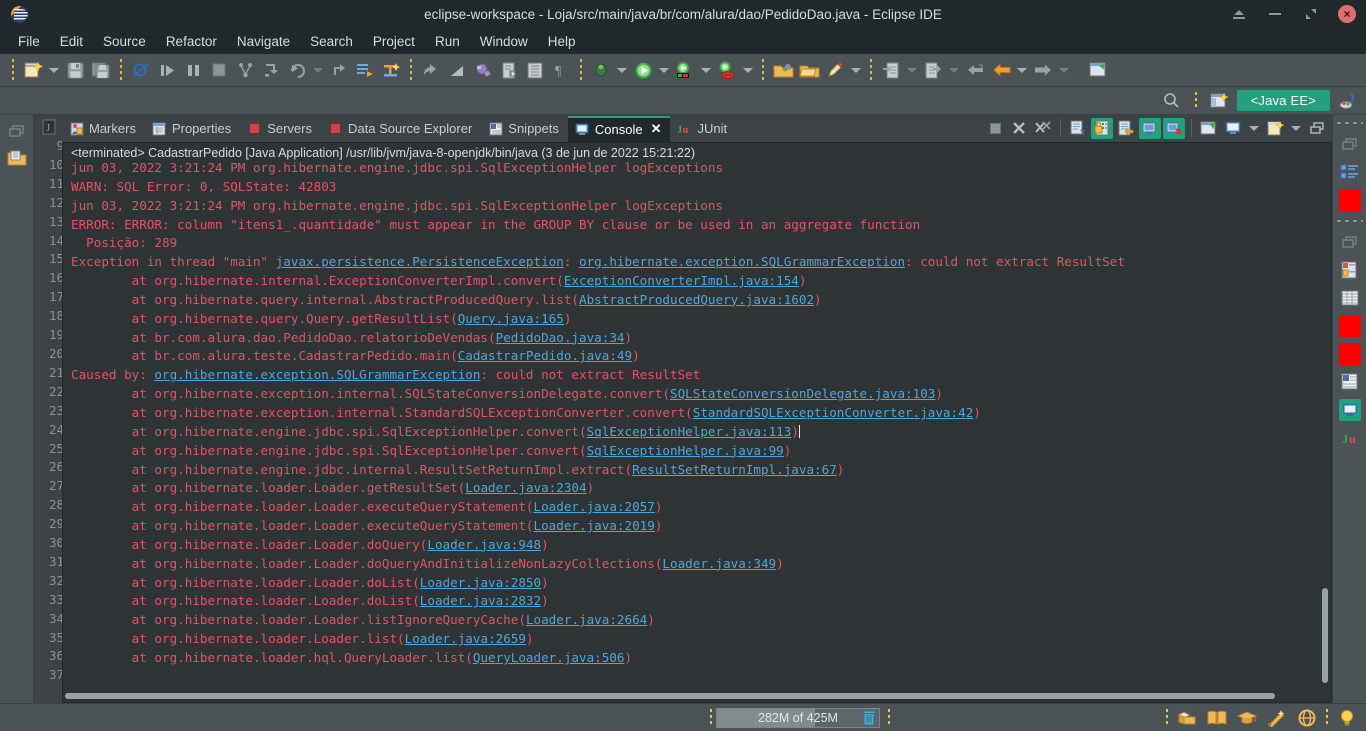 Image resolution: width=1366 pixels, height=731 pixels. What do you see at coordinates (447, 41) in the screenshot?
I see `menu-run: Run` at bounding box center [447, 41].